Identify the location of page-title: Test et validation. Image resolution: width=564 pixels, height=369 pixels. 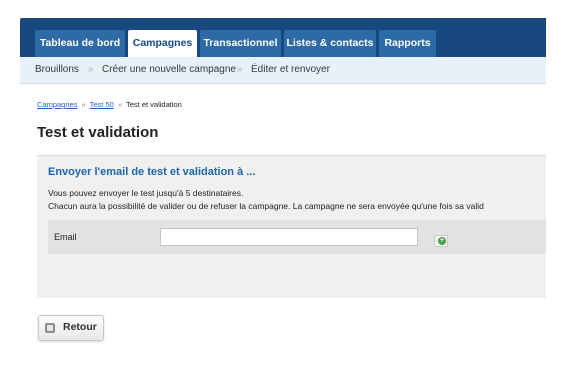
(98, 132).